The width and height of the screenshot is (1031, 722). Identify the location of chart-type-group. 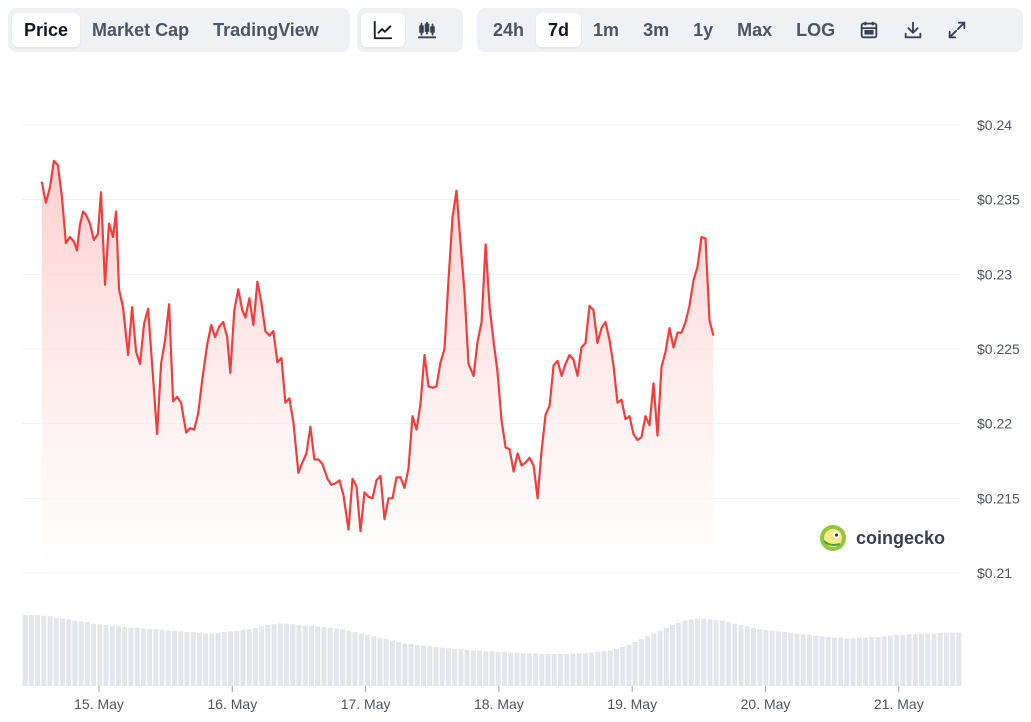
(410, 30).